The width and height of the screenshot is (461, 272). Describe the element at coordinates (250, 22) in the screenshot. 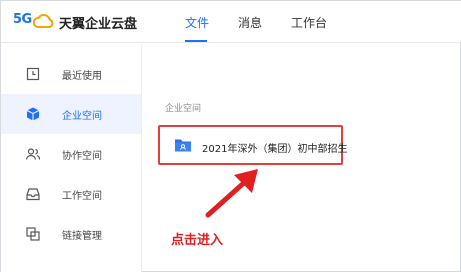

I see `nav-tab-messages: 消息` at that location.